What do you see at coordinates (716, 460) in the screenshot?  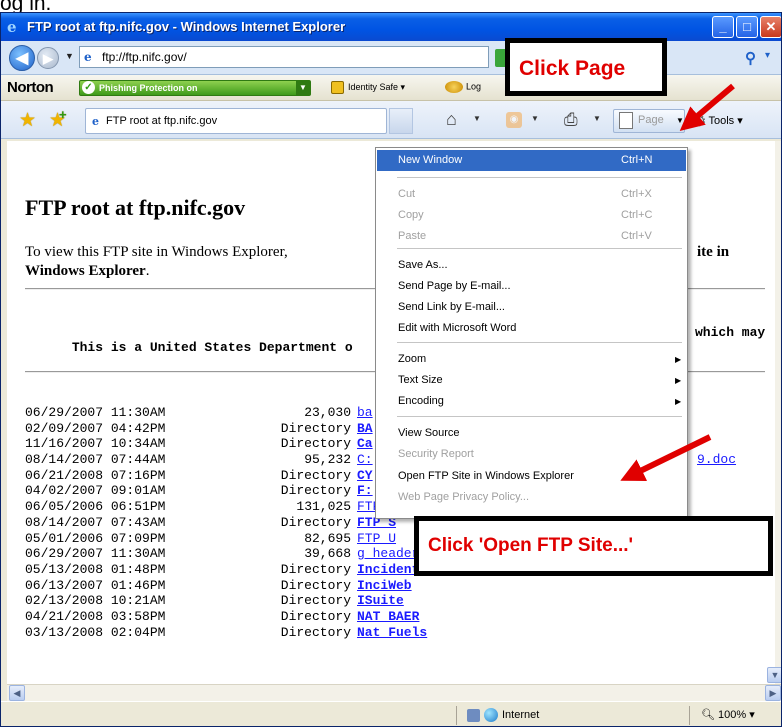 I see `file-link-tail: 9.doc` at bounding box center [716, 460].